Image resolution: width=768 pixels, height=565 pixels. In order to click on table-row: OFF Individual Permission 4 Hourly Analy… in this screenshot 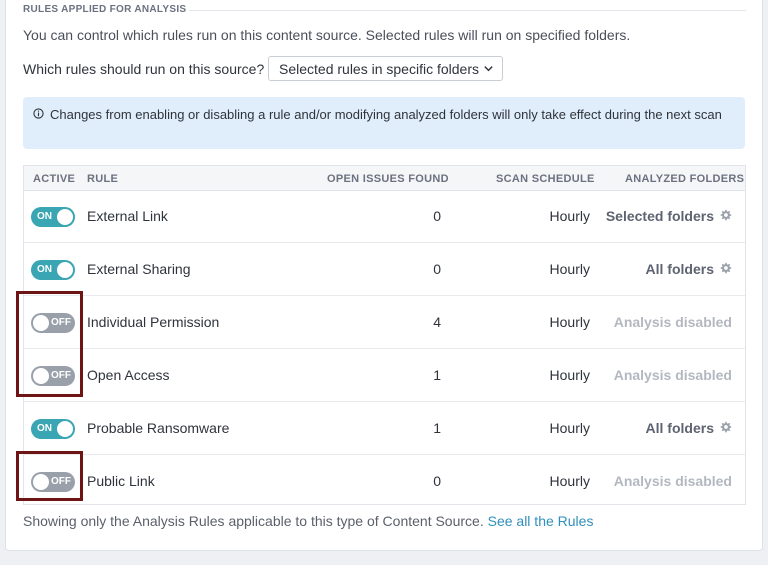, I will do `click(384, 322)`.